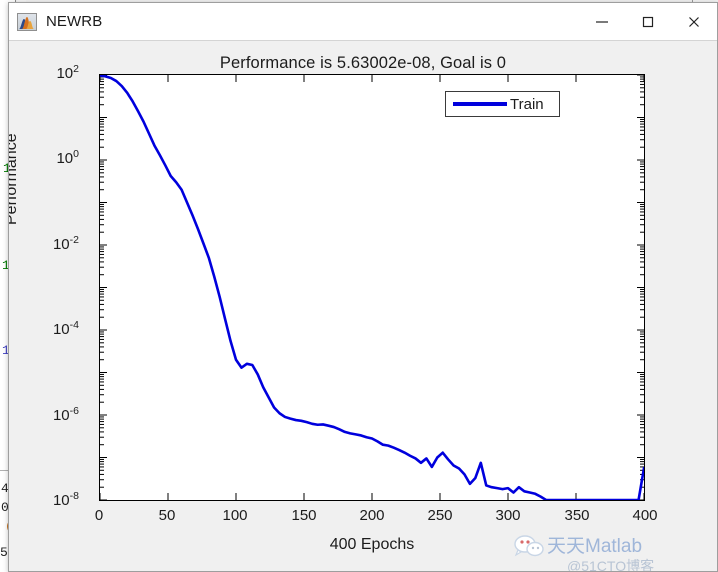 The image size is (718, 572). I want to click on chart-title: Performance is 5.63002e-08, Goal is 0, so click(363, 63).